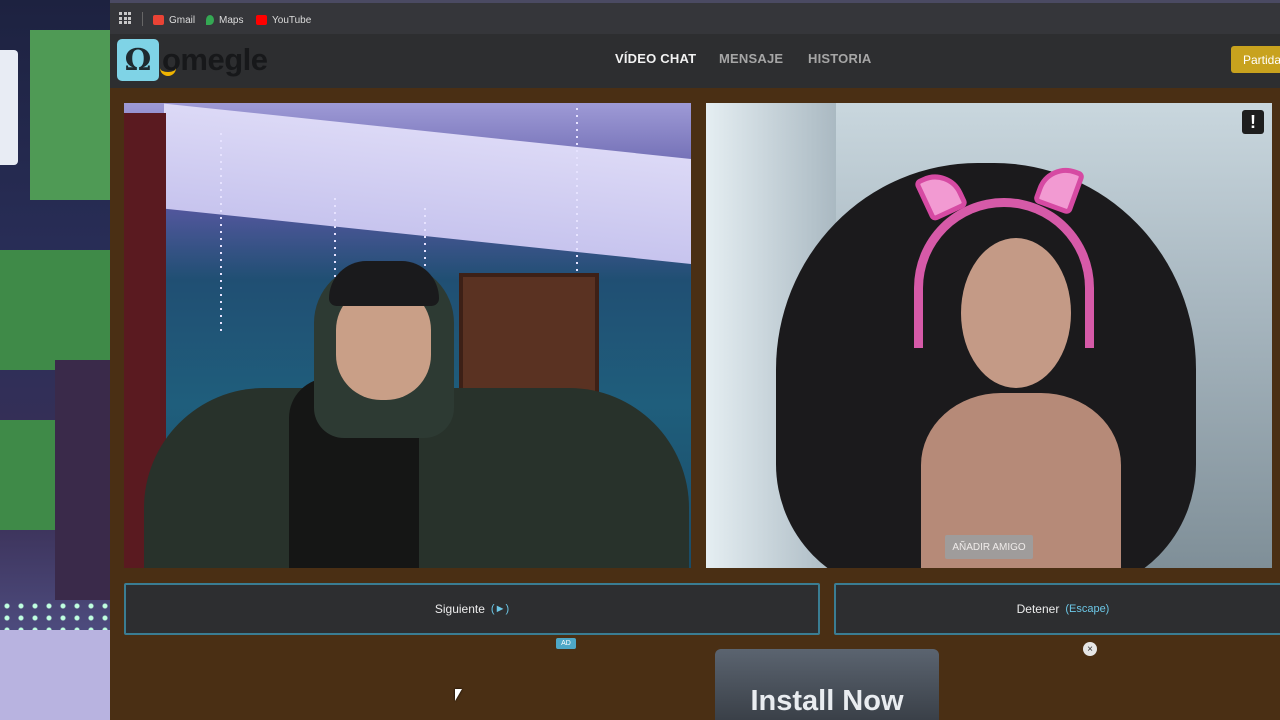 The width and height of the screenshot is (1280, 720). What do you see at coordinates (9, 107) in the screenshot?
I see `moon-shape` at bounding box center [9, 107].